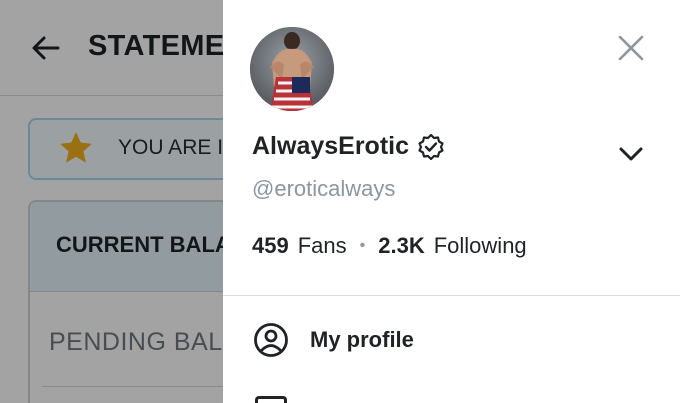 This screenshot has width=680, height=403. I want to click on profile-icon, so click(271, 340).